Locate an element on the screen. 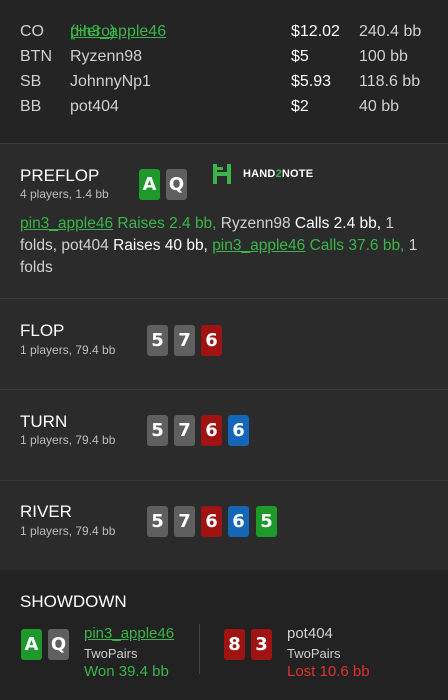 The width and height of the screenshot is (448, 700). showdown-villain-hand: TwoPairs is located at coordinates (314, 653).